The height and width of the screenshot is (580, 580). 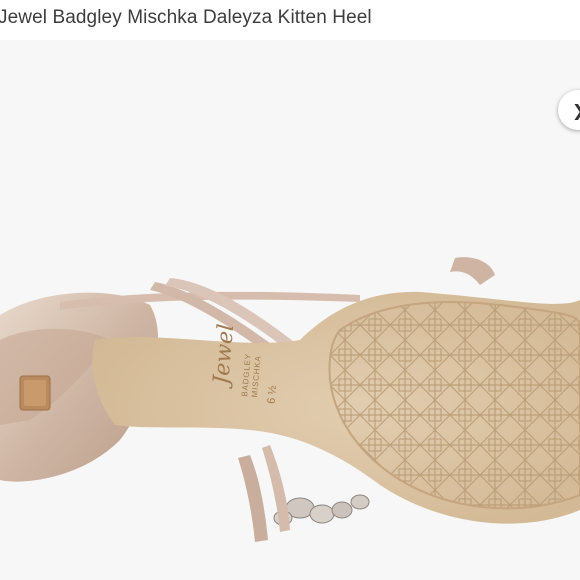 What do you see at coordinates (273, 394) in the screenshot?
I see `size-label: 6 ½` at bounding box center [273, 394].